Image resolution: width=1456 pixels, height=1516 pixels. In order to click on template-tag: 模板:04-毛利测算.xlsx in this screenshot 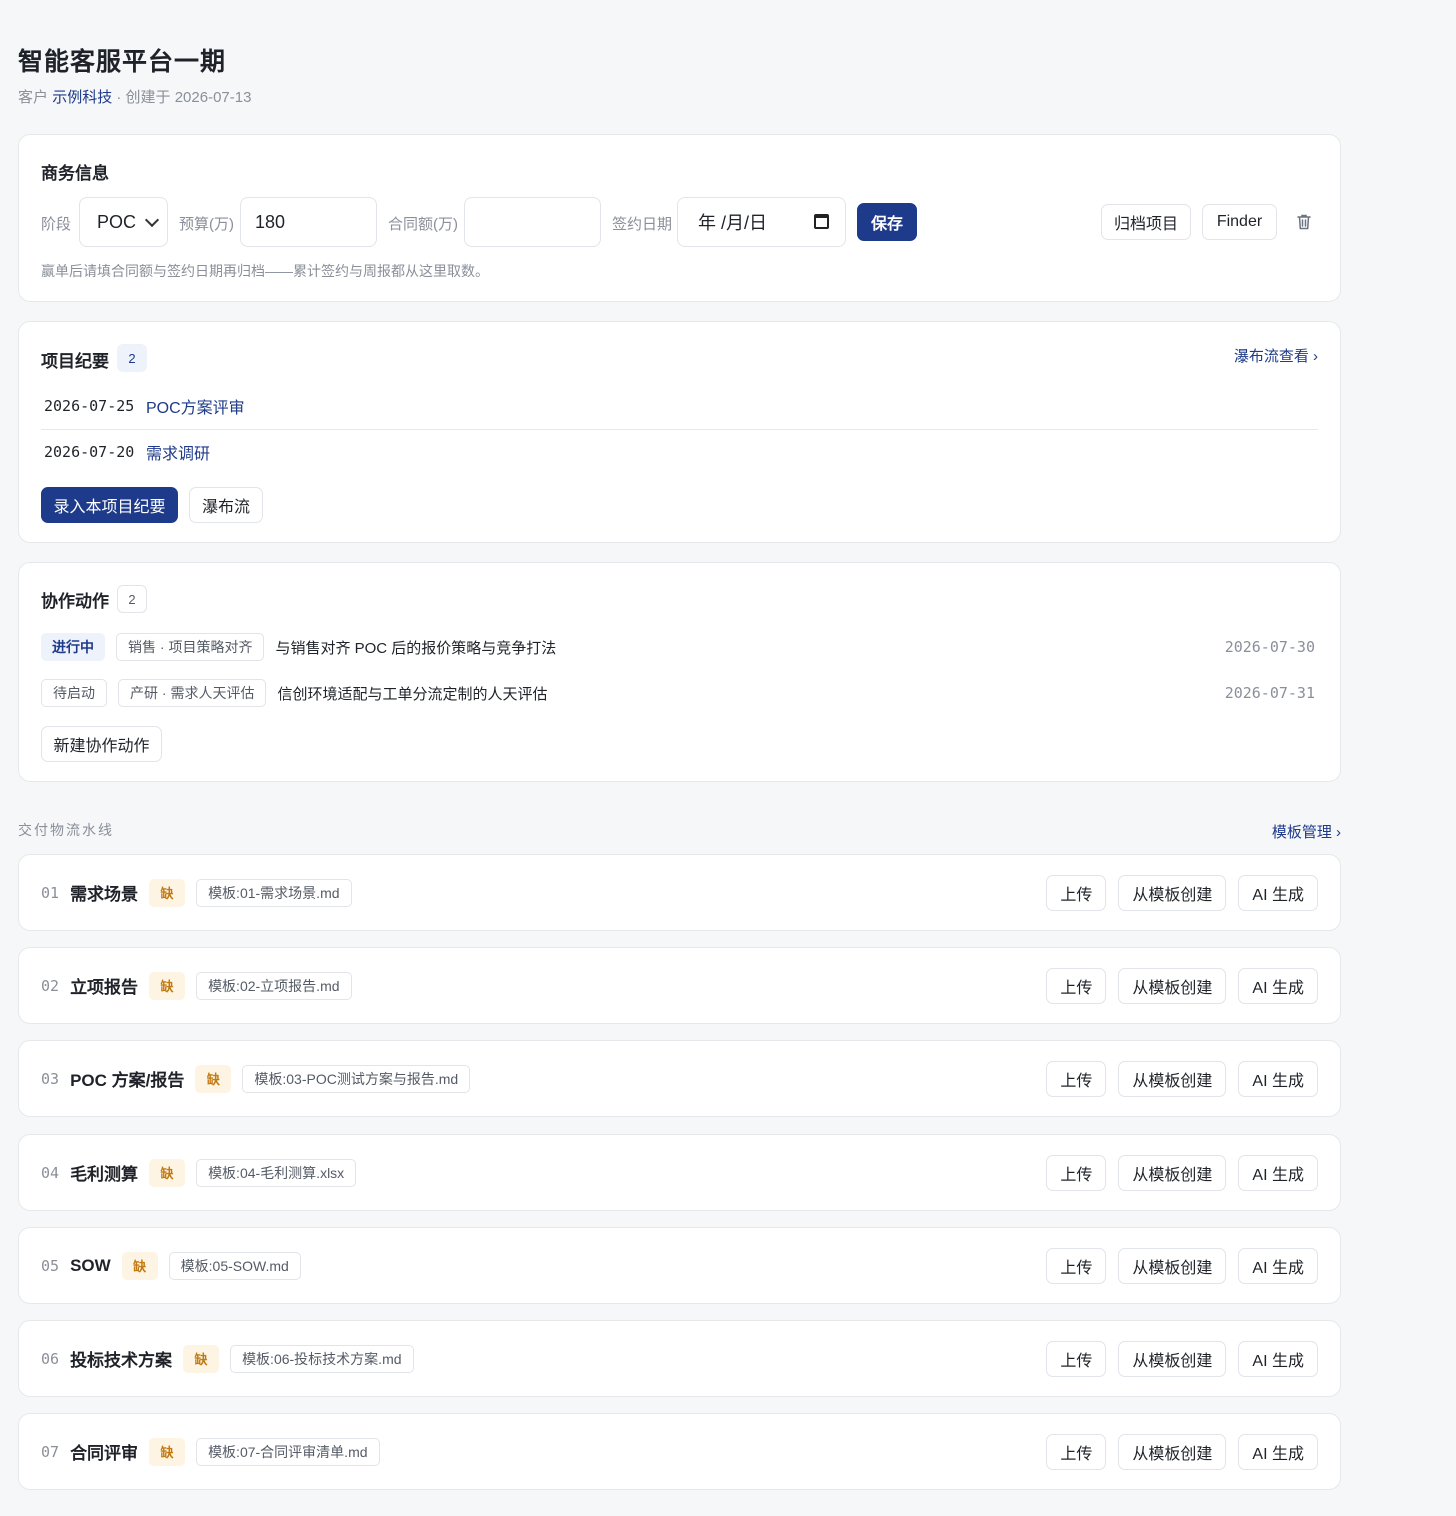, I will do `click(276, 1172)`.